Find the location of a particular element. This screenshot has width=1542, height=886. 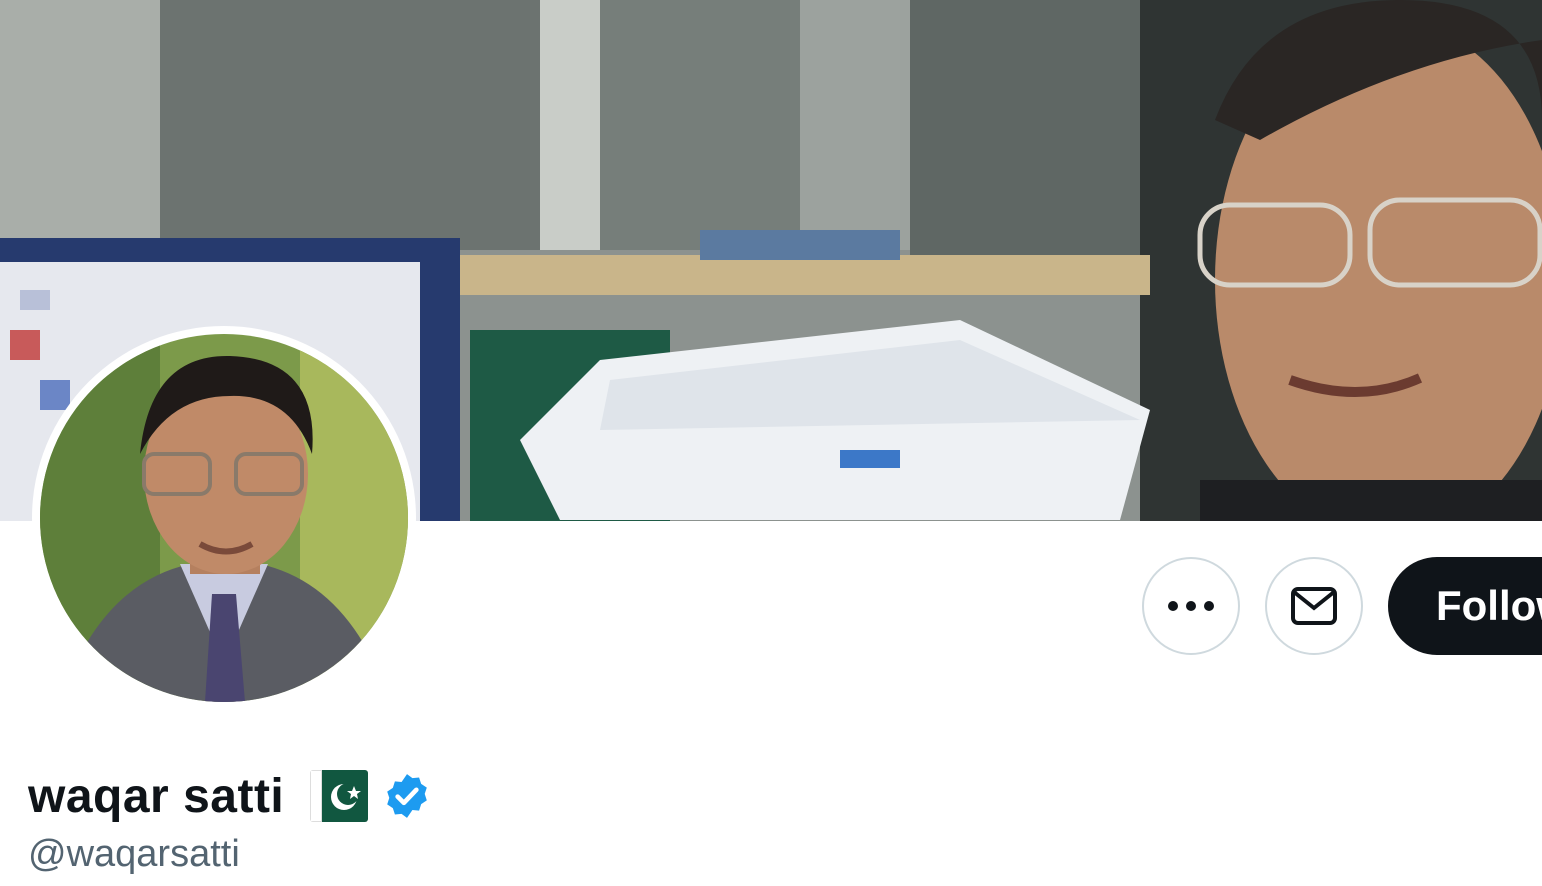

message-button is located at coordinates (1314, 606).